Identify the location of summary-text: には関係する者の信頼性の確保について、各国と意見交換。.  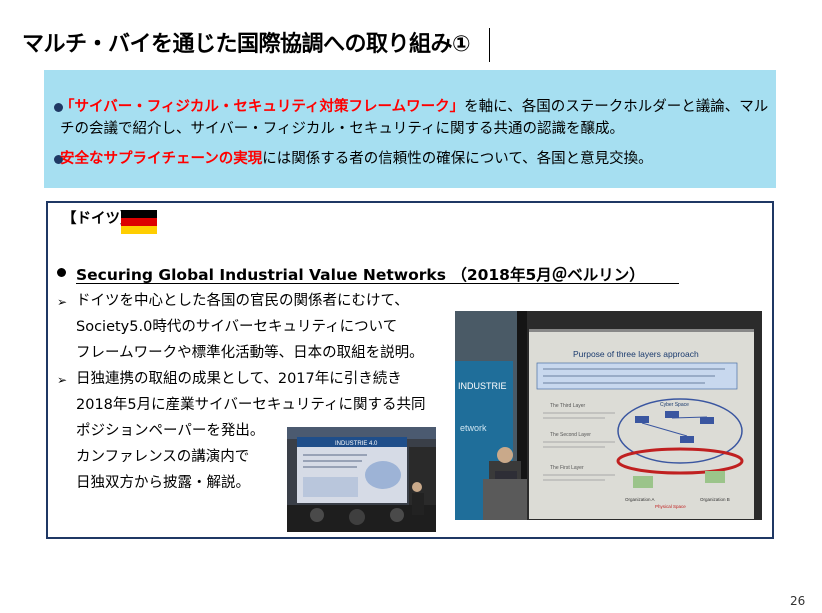
(457, 159).